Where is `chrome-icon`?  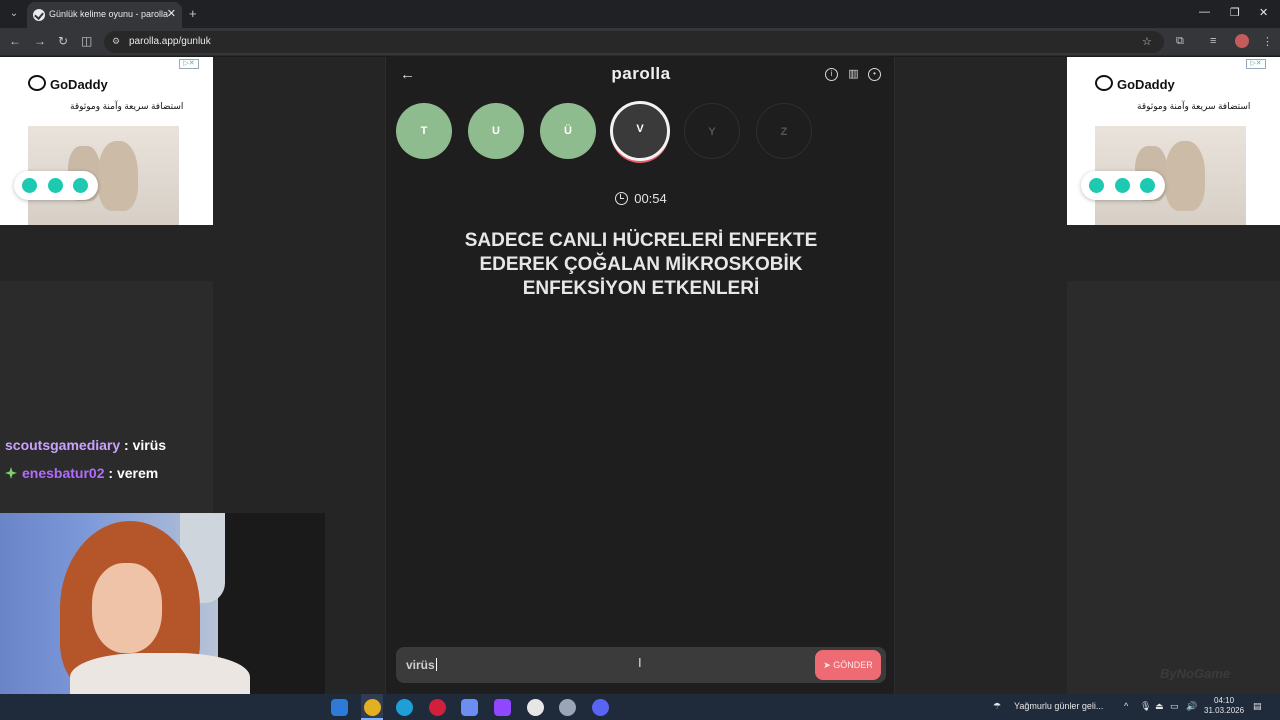 chrome-icon is located at coordinates (372, 707).